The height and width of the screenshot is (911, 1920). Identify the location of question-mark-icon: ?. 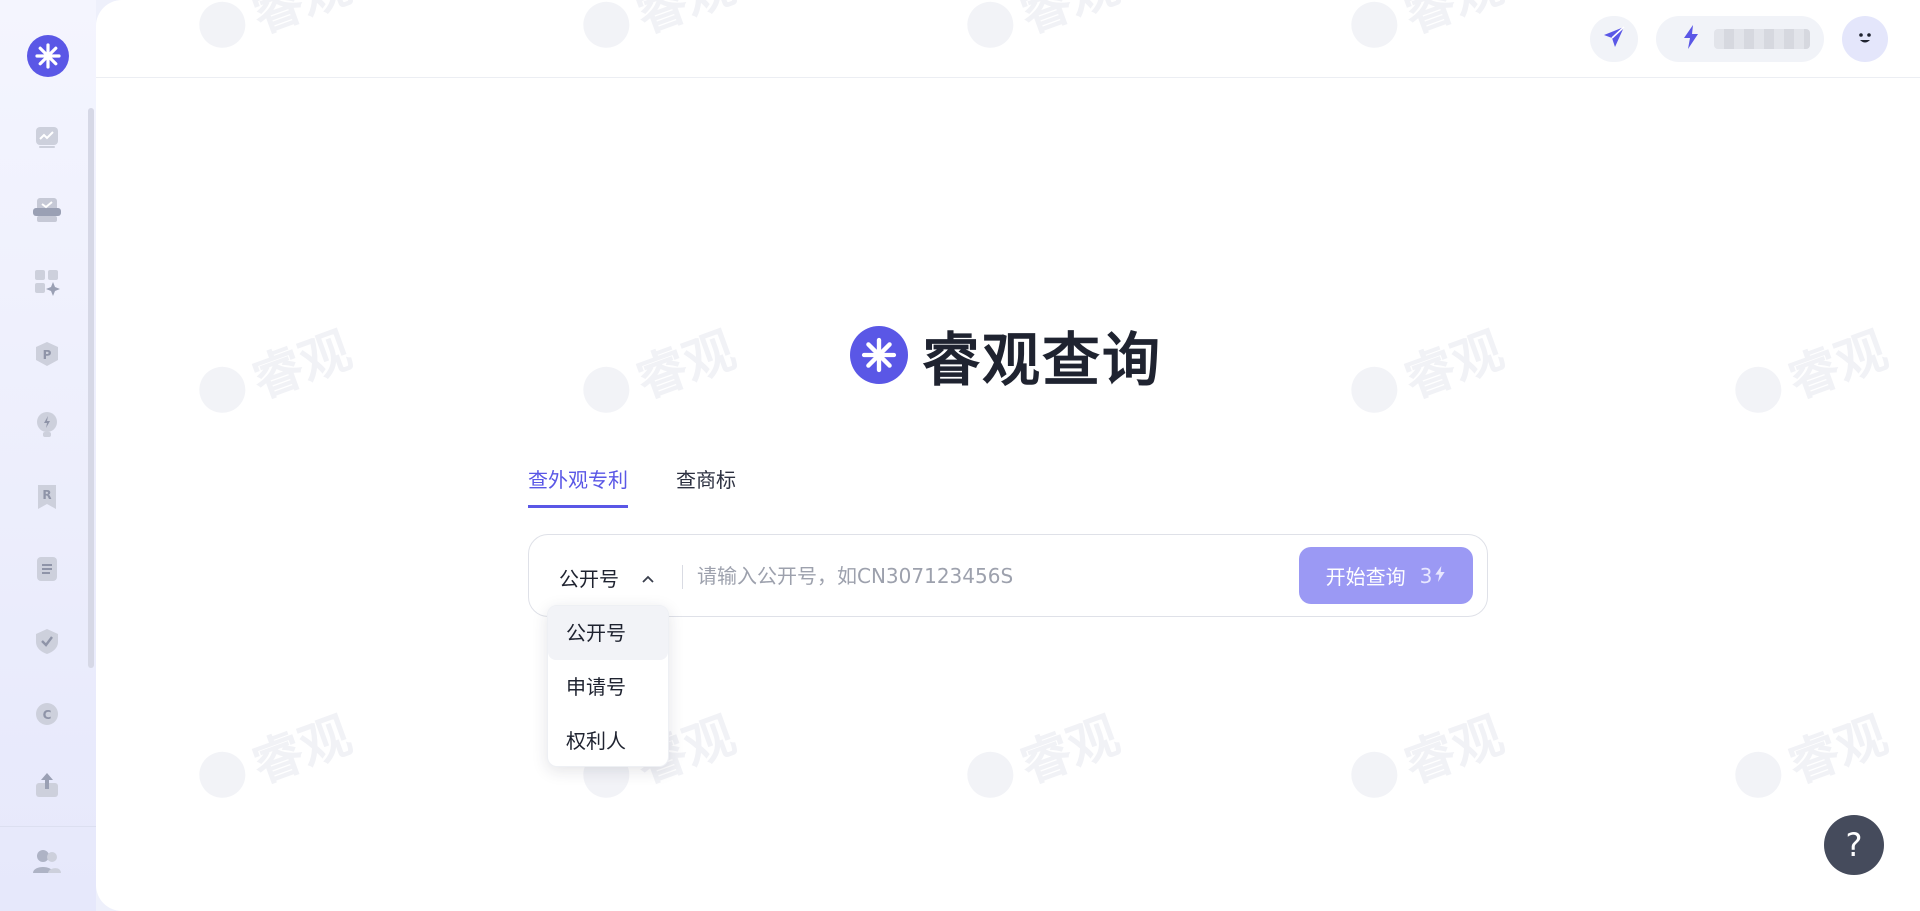
(1854, 845).